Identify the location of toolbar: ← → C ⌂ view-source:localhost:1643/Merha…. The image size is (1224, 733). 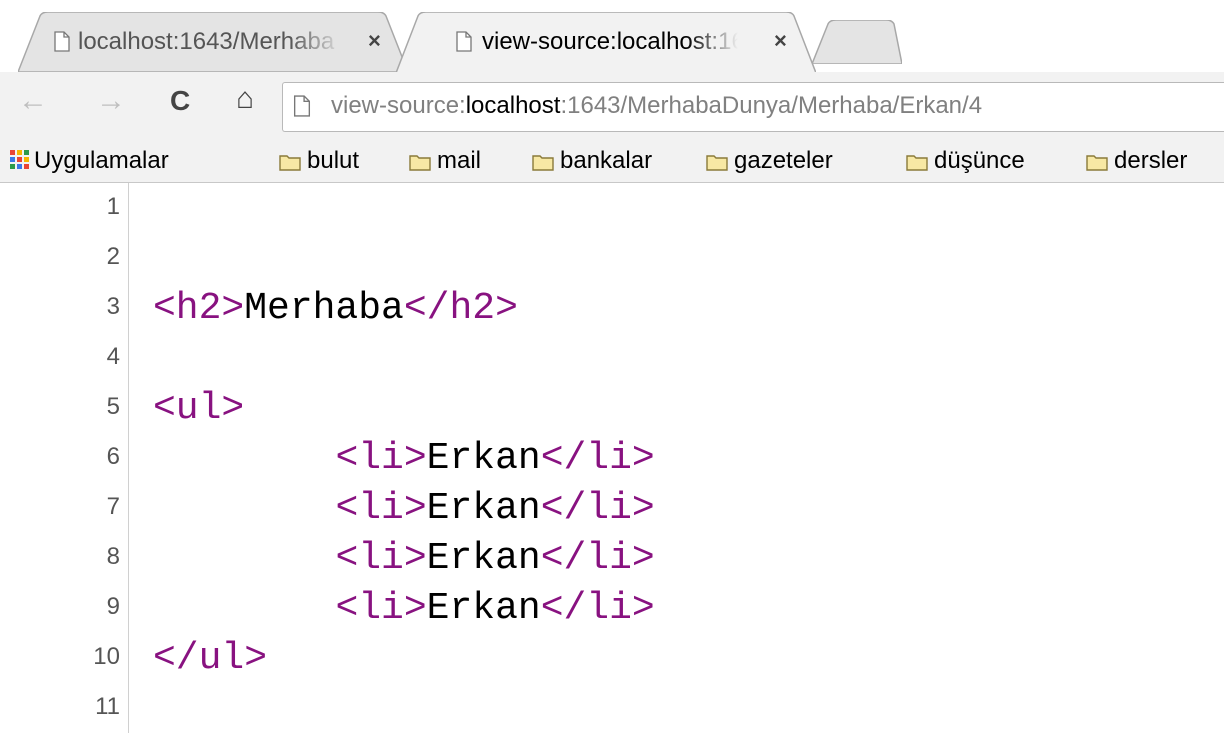
(612, 106).